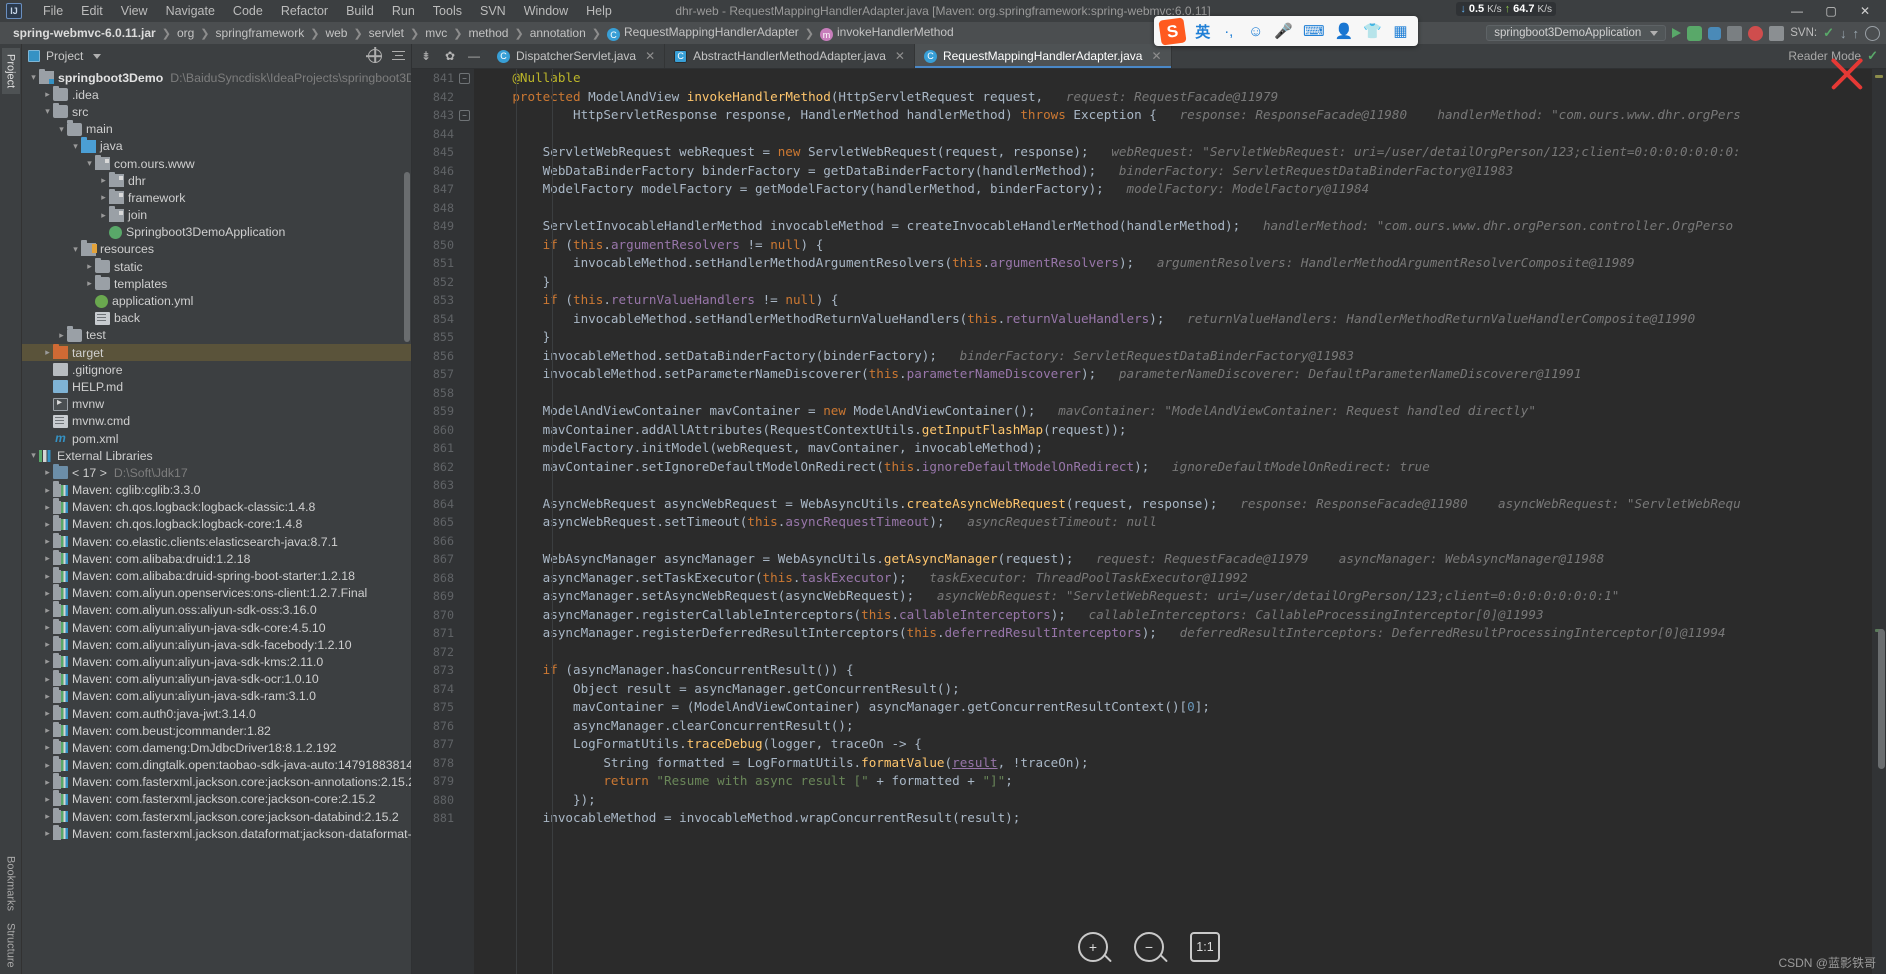 This screenshot has width=1886, height=974. Describe the element at coordinates (1202, 31) in the screenshot. I see `ime-language-icon: 英` at that location.